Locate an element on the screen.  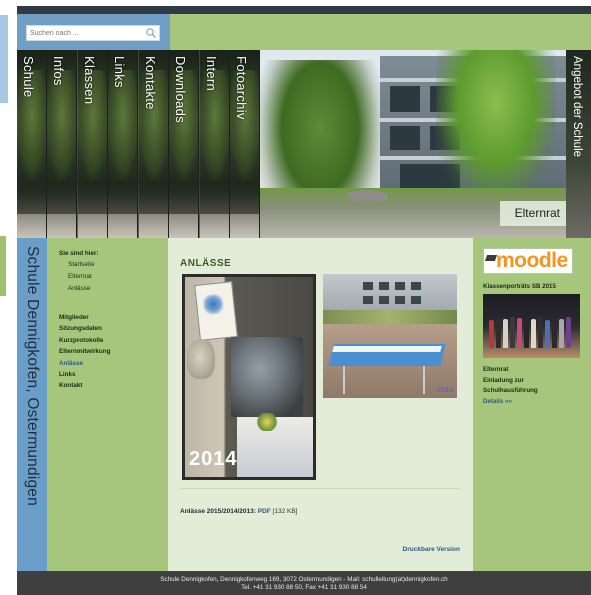
photo-artwork is located at coordinates (267, 377).